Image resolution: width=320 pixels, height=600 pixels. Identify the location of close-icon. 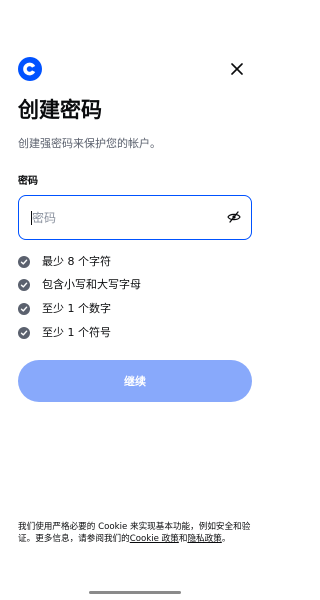
(237, 69).